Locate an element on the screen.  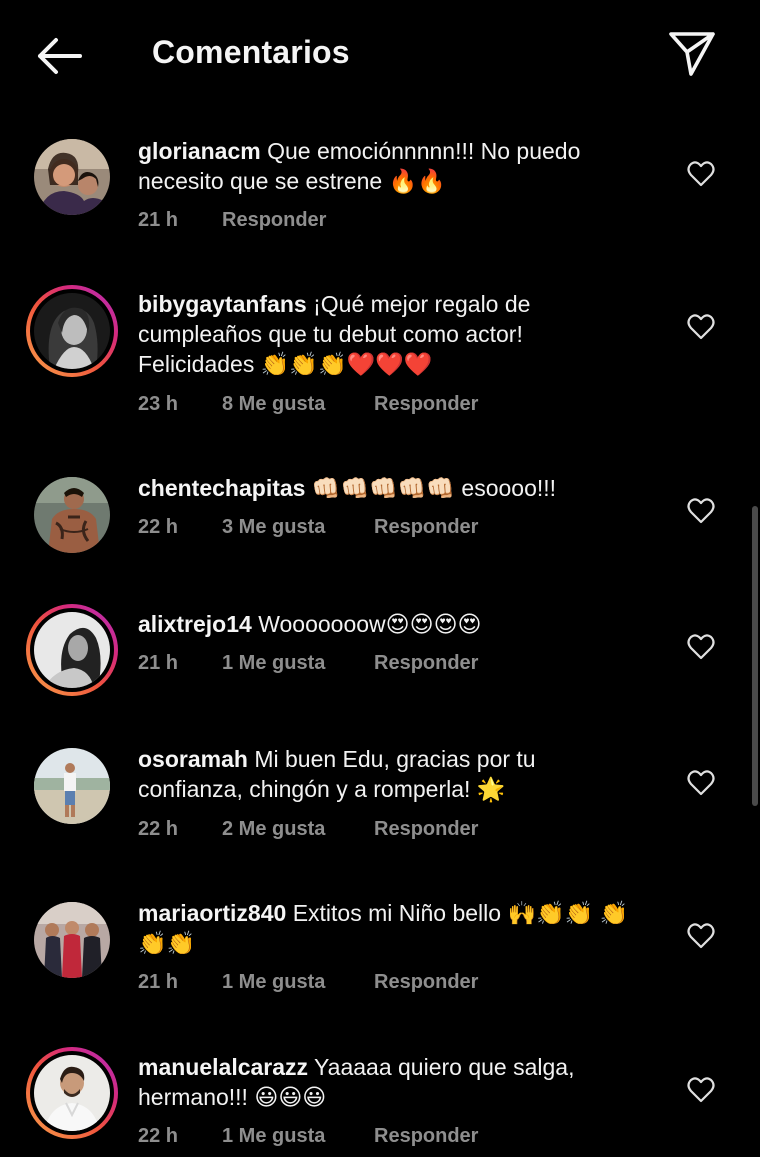
page-title: Comentarios is located at coordinates (251, 52).